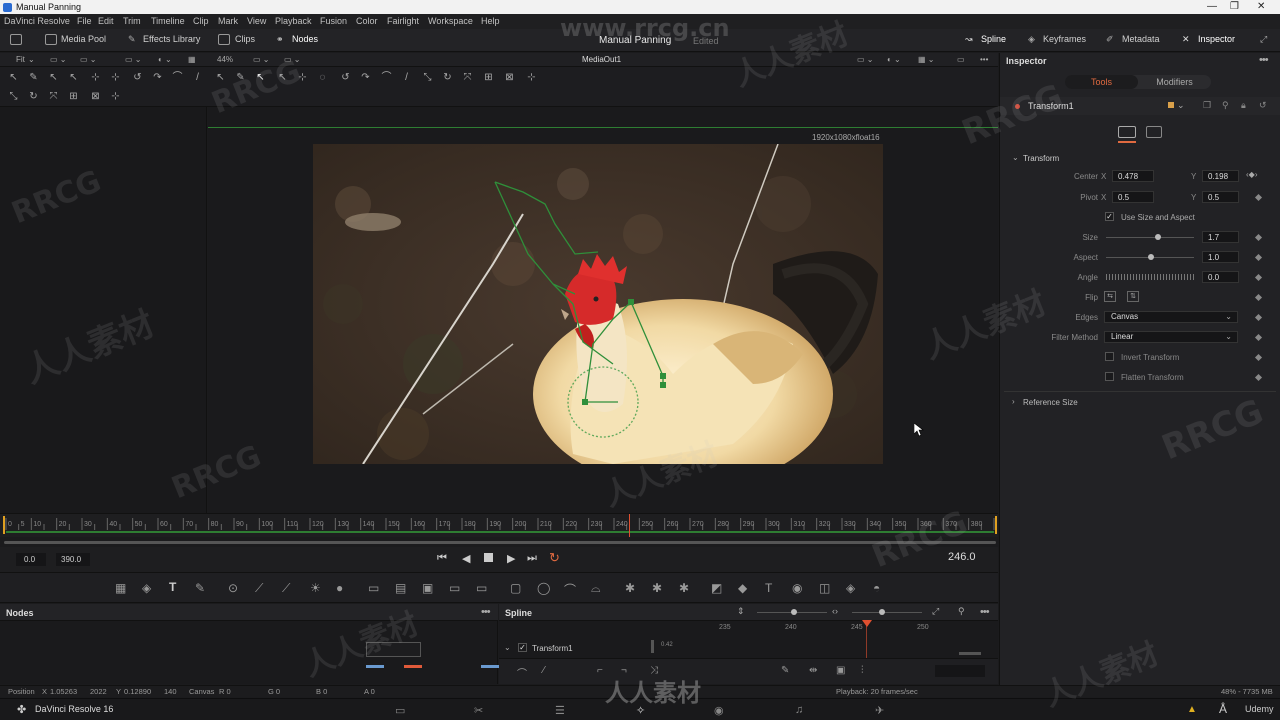  Describe the element at coordinates (993, 39) in the screenshot. I see `spline-button: Spline` at that location.